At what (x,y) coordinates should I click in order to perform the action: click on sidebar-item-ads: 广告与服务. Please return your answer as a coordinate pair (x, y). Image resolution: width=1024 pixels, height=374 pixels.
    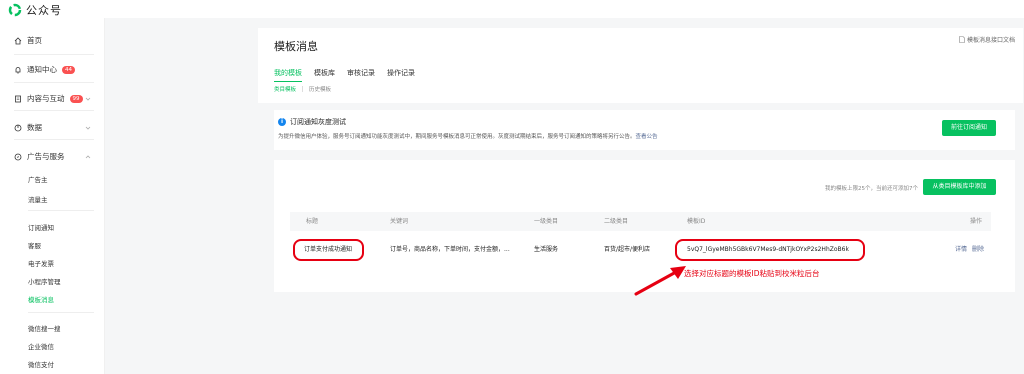
    Looking at the image, I should click on (39, 156).